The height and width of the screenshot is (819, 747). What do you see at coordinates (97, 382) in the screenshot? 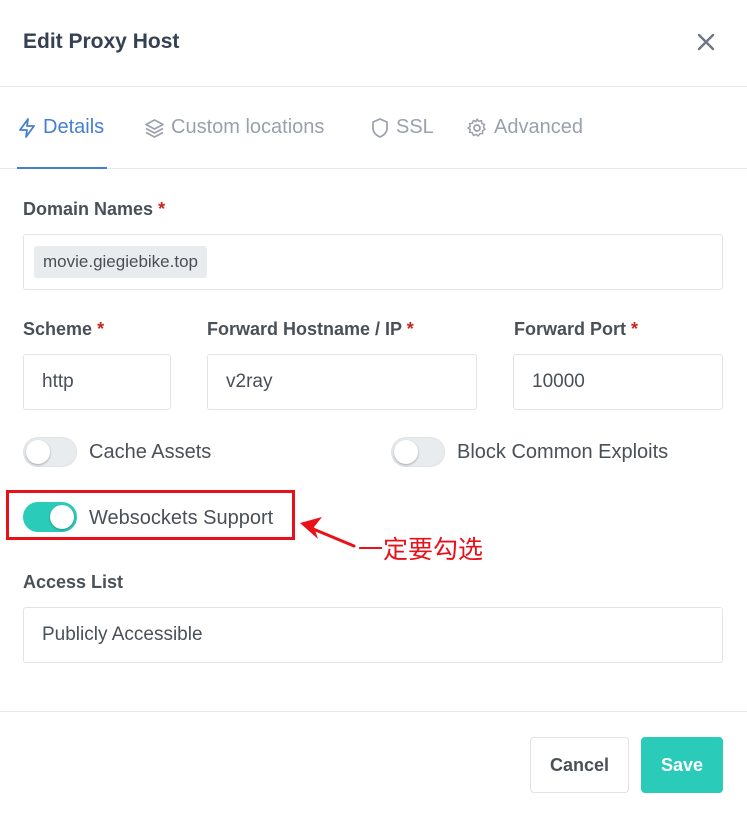
I see `scheme-input: http` at bounding box center [97, 382].